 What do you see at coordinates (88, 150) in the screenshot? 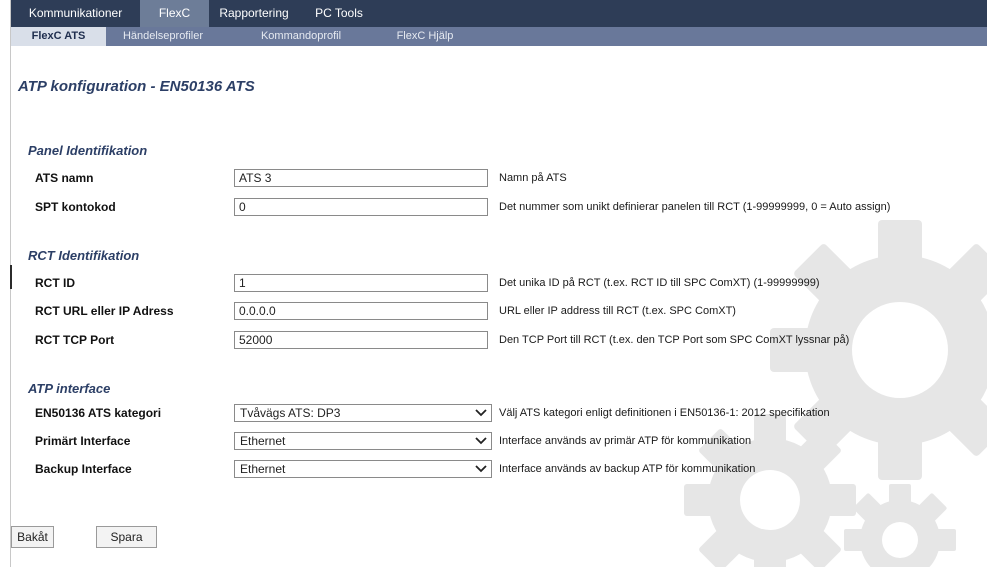
I see `section-panel-identifikation: Panel Identifikation` at bounding box center [88, 150].